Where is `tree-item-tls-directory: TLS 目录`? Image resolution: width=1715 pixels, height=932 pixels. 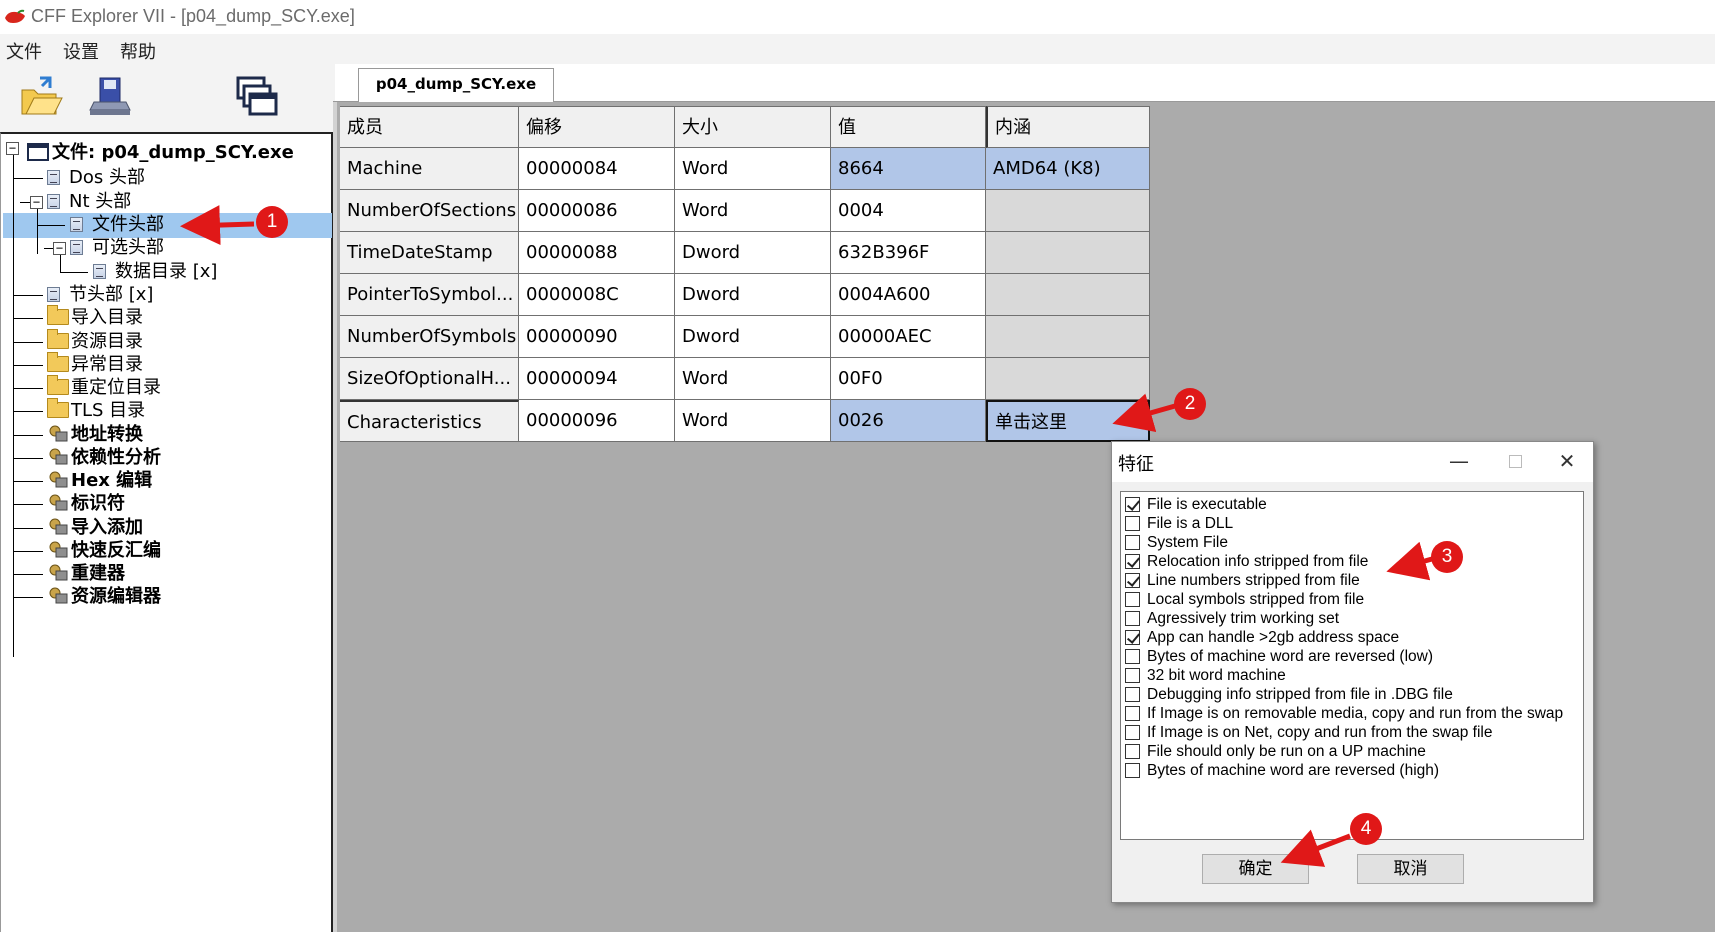 tree-item-tls-directory: TLS 目录 is located at coordinates (96, 410).